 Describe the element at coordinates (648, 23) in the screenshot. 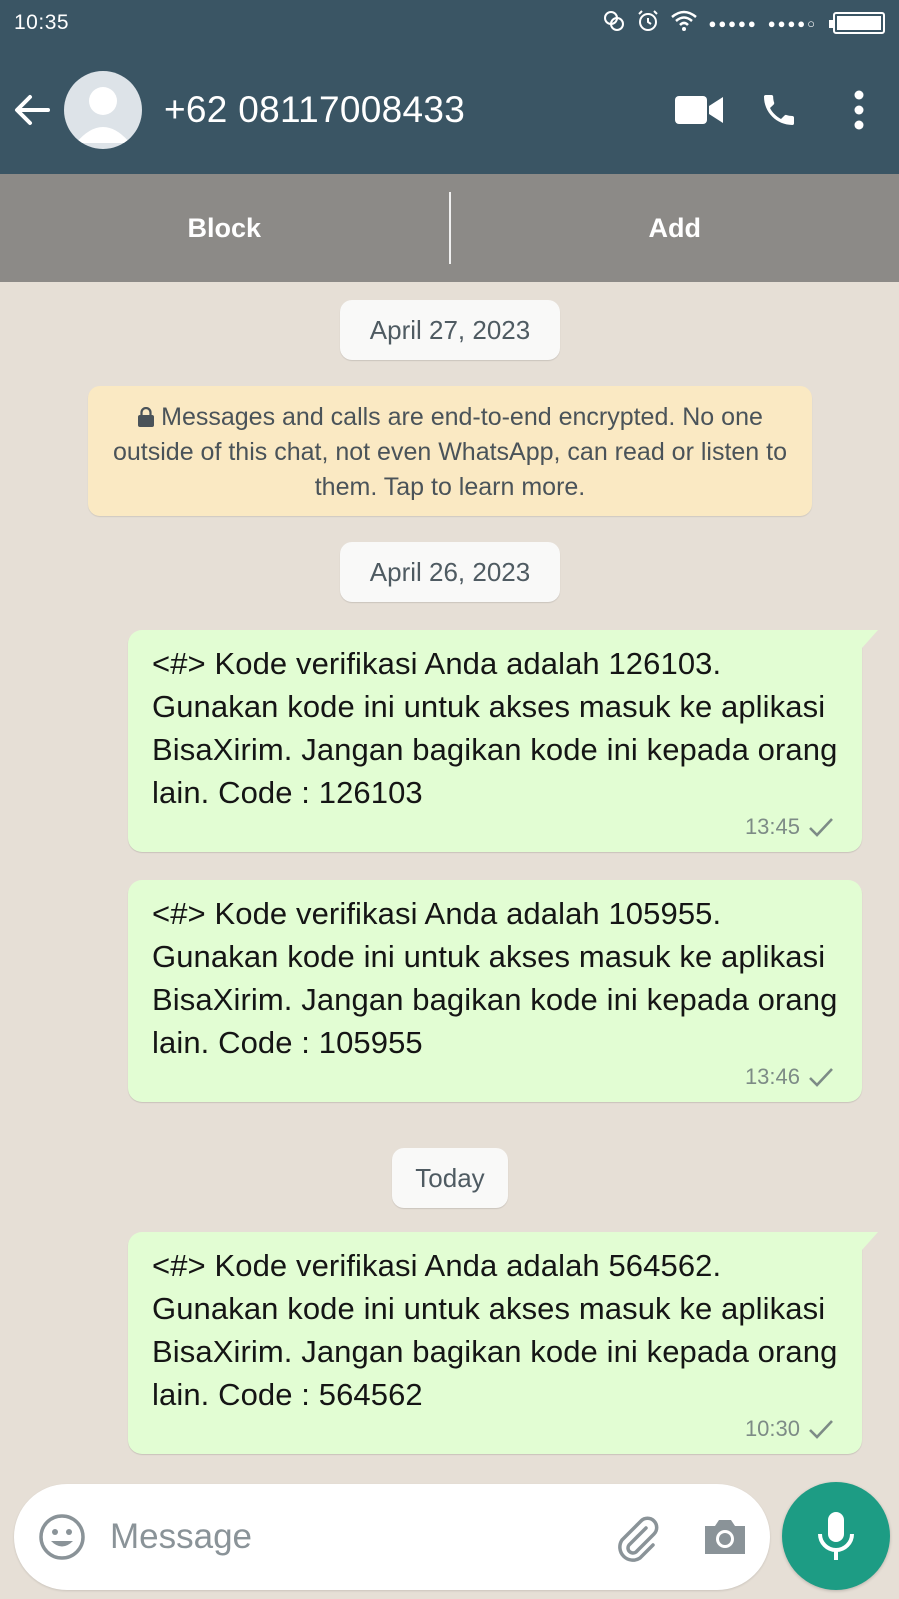

I see `alarm-icon` at that location.